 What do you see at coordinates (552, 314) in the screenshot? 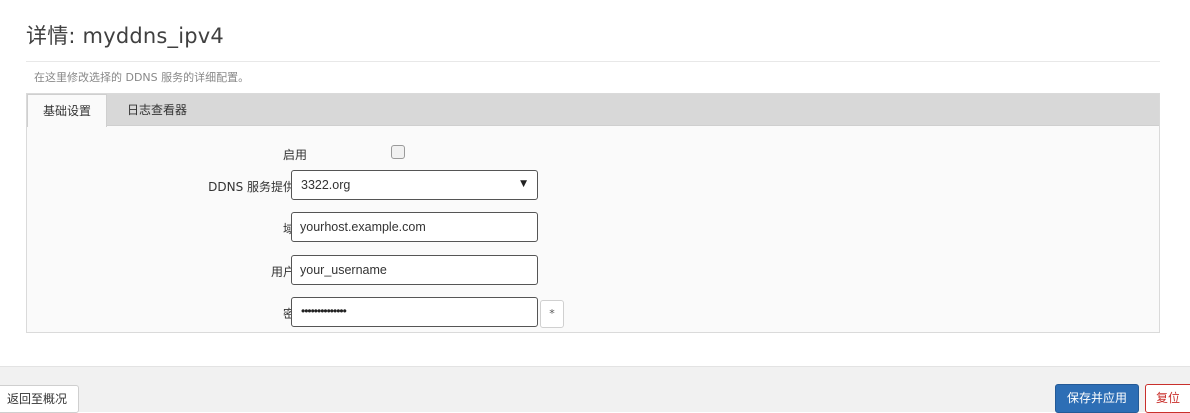
I see `reveal-password-button: *` at bounding box center [552, 314].